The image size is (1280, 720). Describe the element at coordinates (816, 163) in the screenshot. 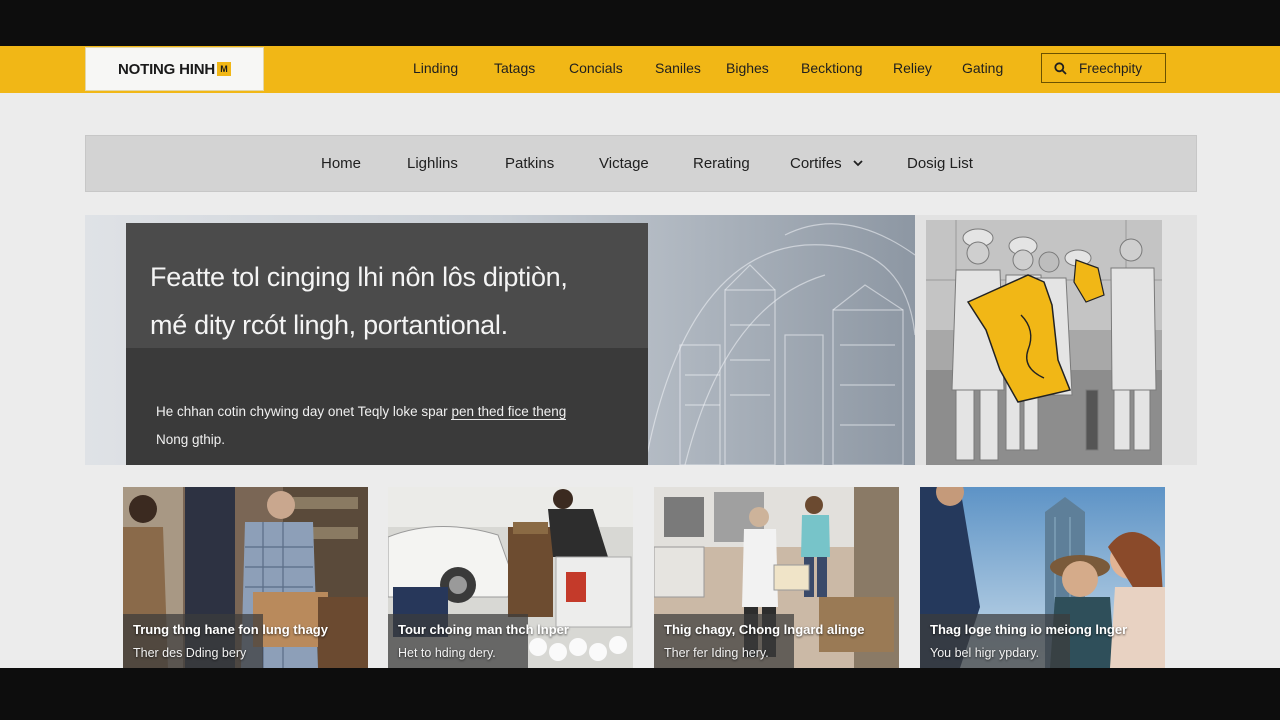

I see `subnav-item-cortifes-label: Cortifes` at that location.